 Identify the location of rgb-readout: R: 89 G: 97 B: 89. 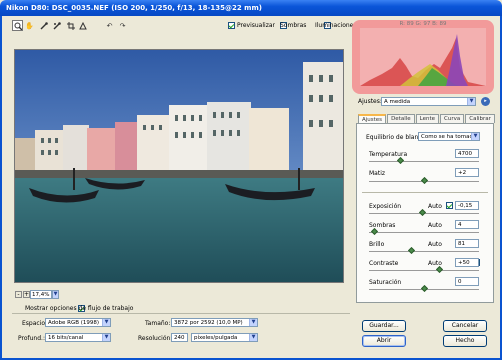
(423, 24).